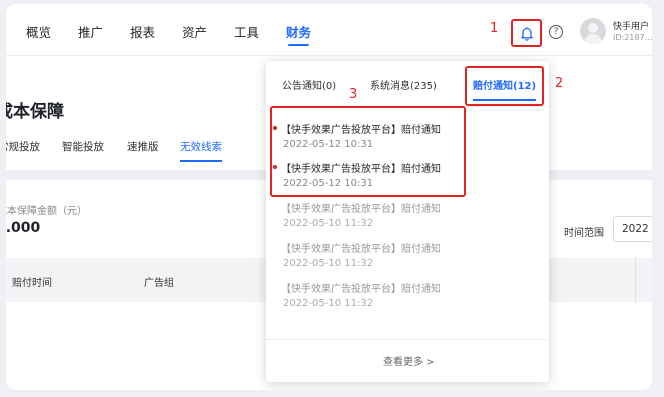  What do you see at coordinates (353, 94) in the screenshot?
I see `annotation-number-3: 3` at bounding box center [353, 94].